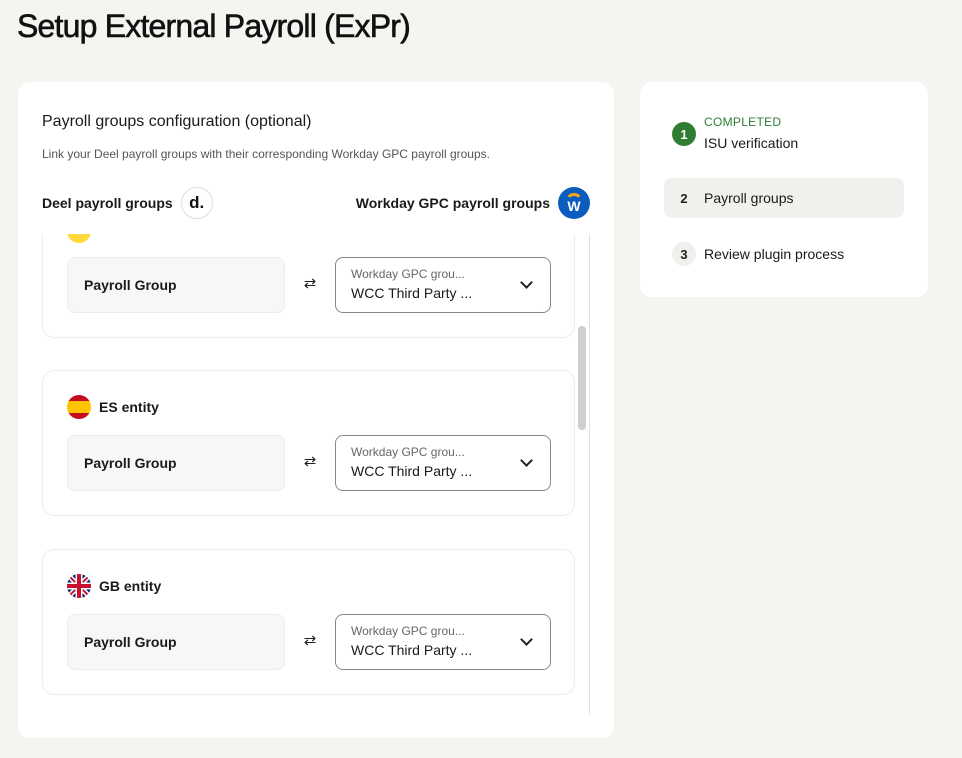 Image resolution: width=962 pixels, height=758 pixels. Describe the element at coordinates (452, 203) in the screenshot. I see `workday-header-label: Workday GPC payroll groups` at that location.